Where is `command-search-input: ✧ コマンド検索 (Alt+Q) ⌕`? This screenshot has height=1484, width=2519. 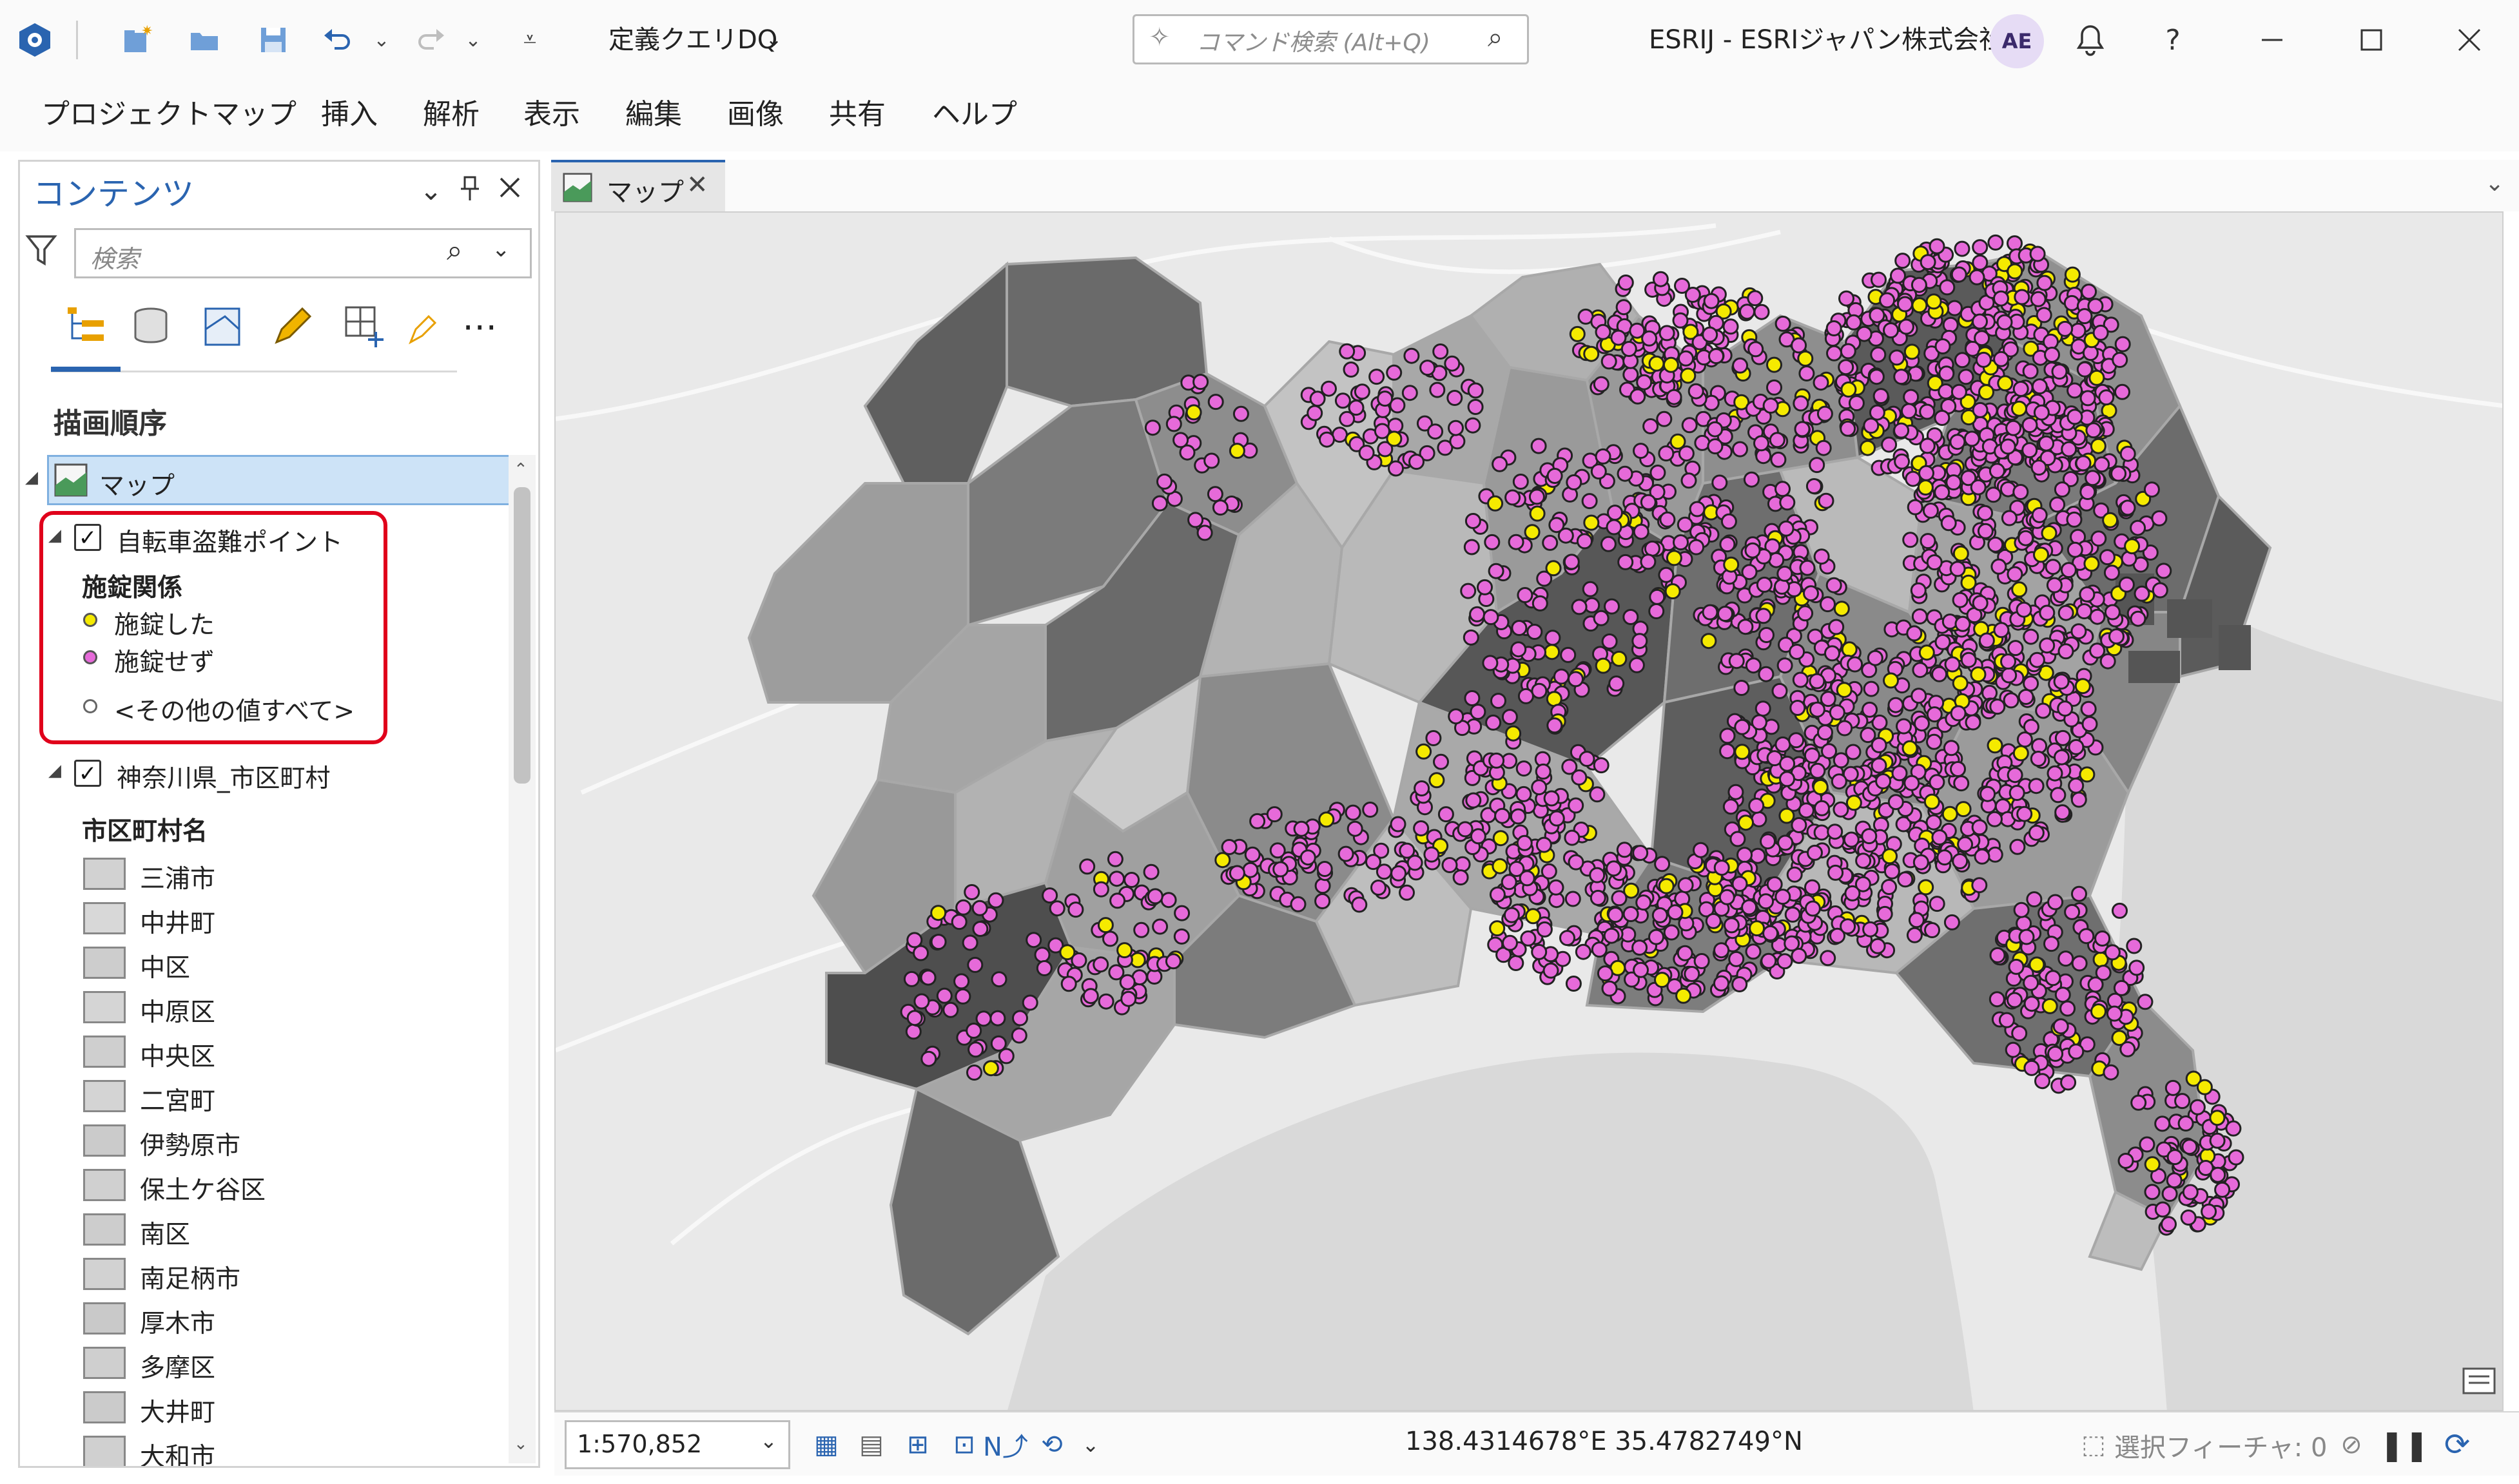
command-search-input: ✧ コマンド検索 (Alt+Q) ⌕ is located at coordinates (1331, 39).